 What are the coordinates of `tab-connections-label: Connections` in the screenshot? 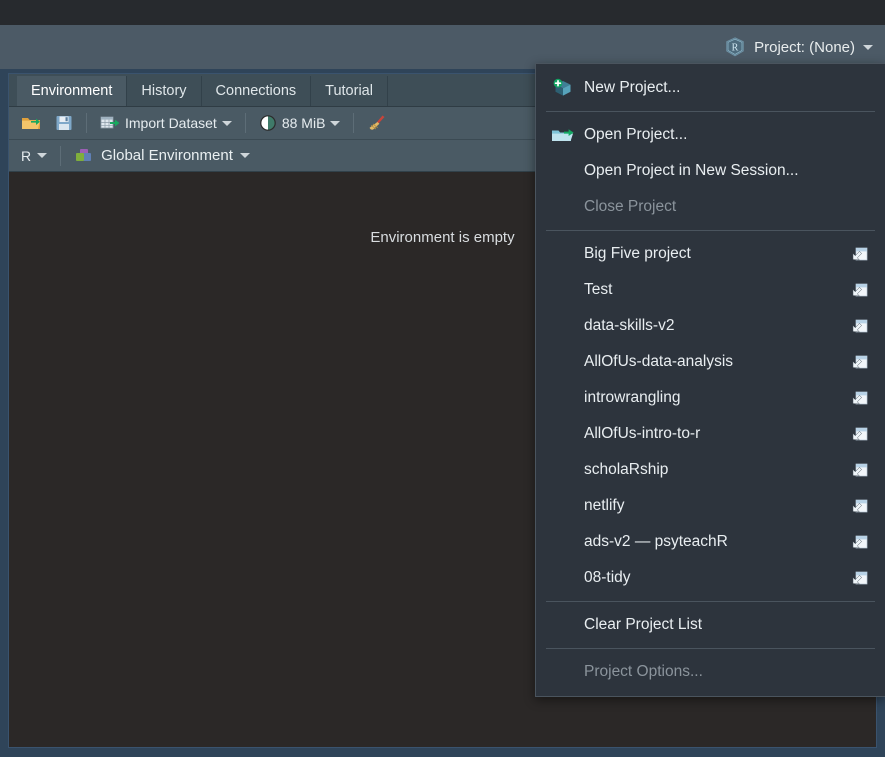 It's located at (256, 91).